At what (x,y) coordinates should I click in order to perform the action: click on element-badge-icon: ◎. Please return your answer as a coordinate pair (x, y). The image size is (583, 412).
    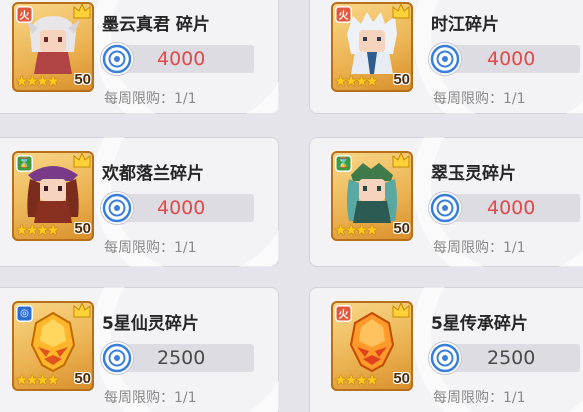
    Looking at the image, I should click on (24, 313).